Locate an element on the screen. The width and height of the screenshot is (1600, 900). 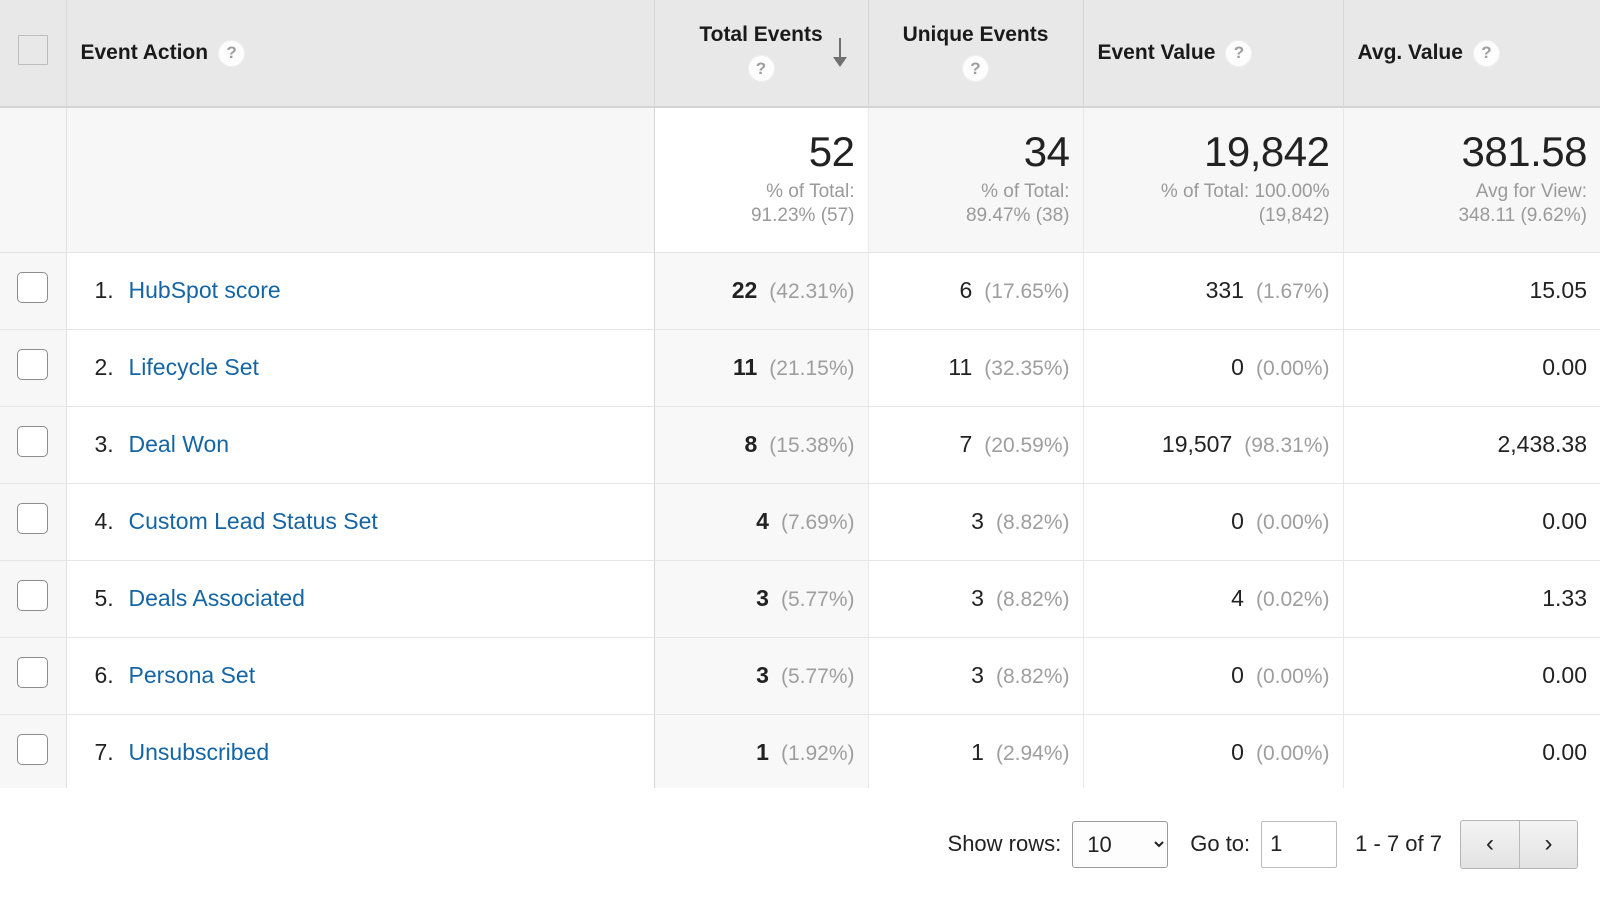
summary-unique-events-sub2: 89.47% (38) is located at coordinates (1017, 216).